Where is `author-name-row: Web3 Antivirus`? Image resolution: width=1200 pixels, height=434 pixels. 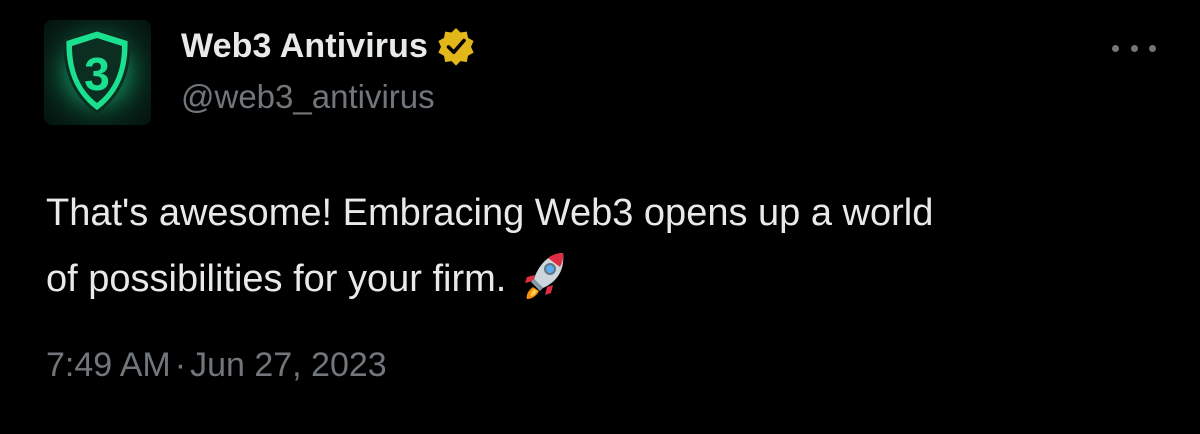
author-name-row: Web3 Antivirus is located at coordinates (328, 46).